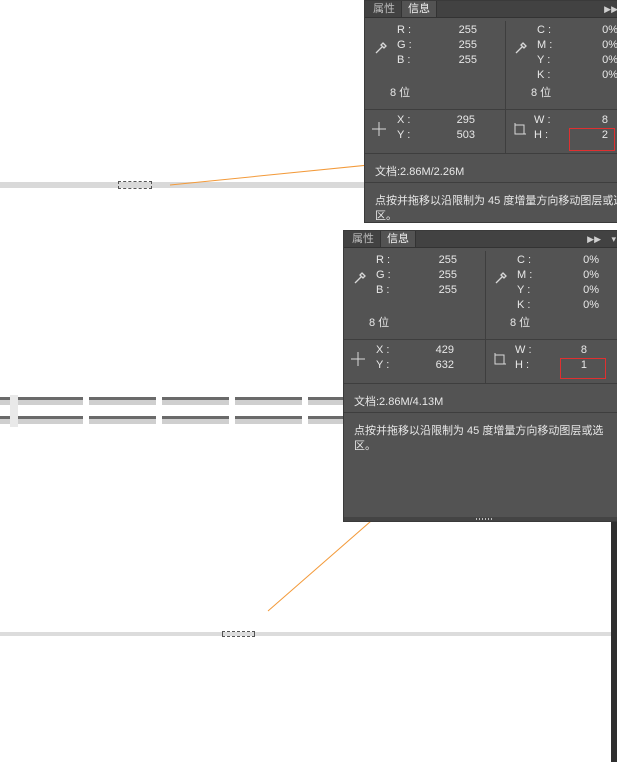  What do you see at coordinates (420, 172) in the screenshot?
I see `doc-size: 文档:2.86M/2.26M` at bounding box center [420, 172].